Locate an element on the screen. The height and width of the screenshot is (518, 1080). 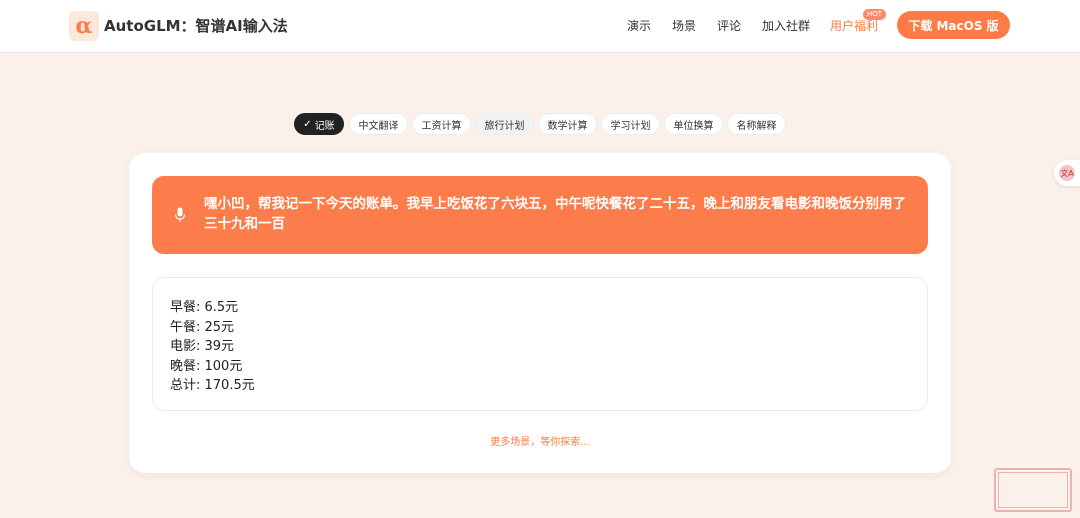
nav-scenes: 场景 is located at coordinates (684, 25).